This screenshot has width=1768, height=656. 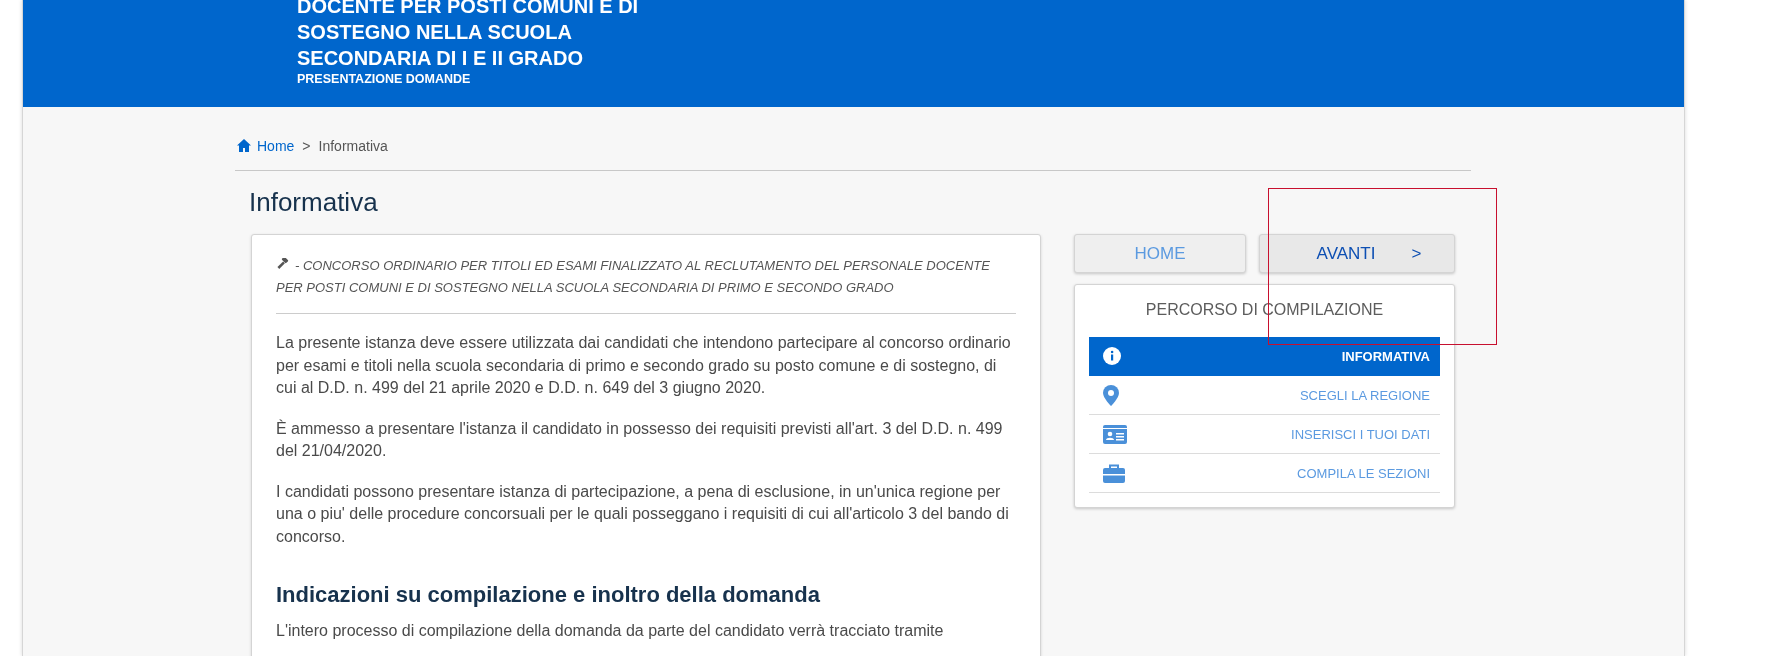 I want to click on page-title: Informativa, so click(x=313, y=202).